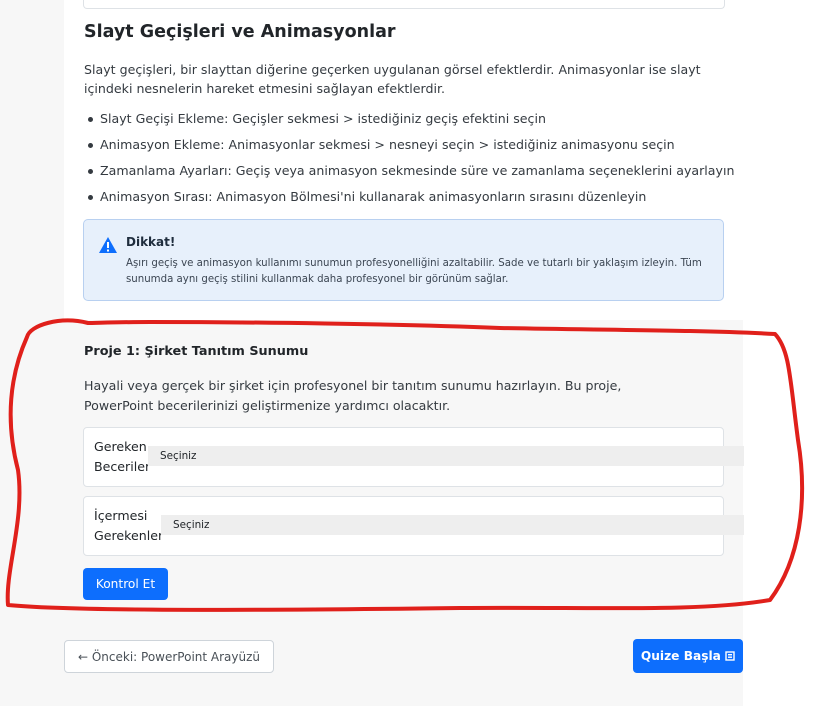  Describe the element at coordinates (196, 351) in the screenshot. I see `project-title: Proje 1: Şirket Tanıtım Sunumu` at that location.